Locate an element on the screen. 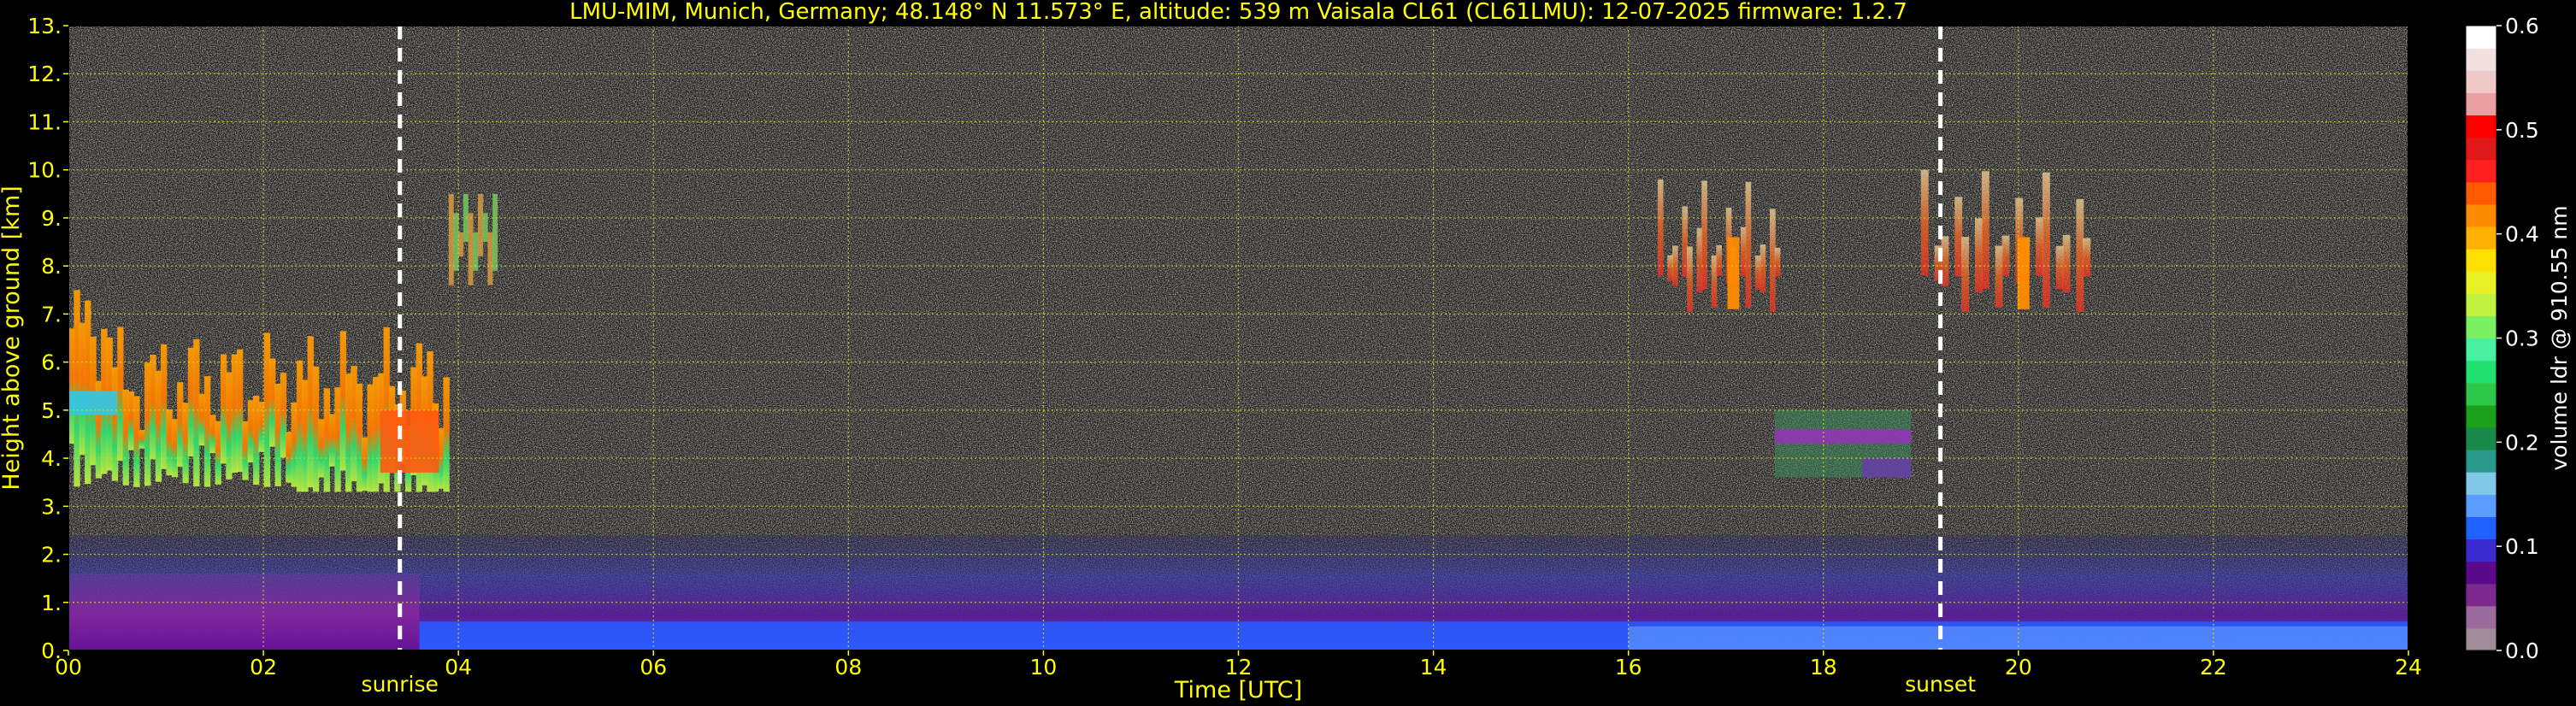 Image resolution: width=2576 pixels, height=706 pixels. y-axis-label: Height above ground [km] is located at coordinates (12, 337).